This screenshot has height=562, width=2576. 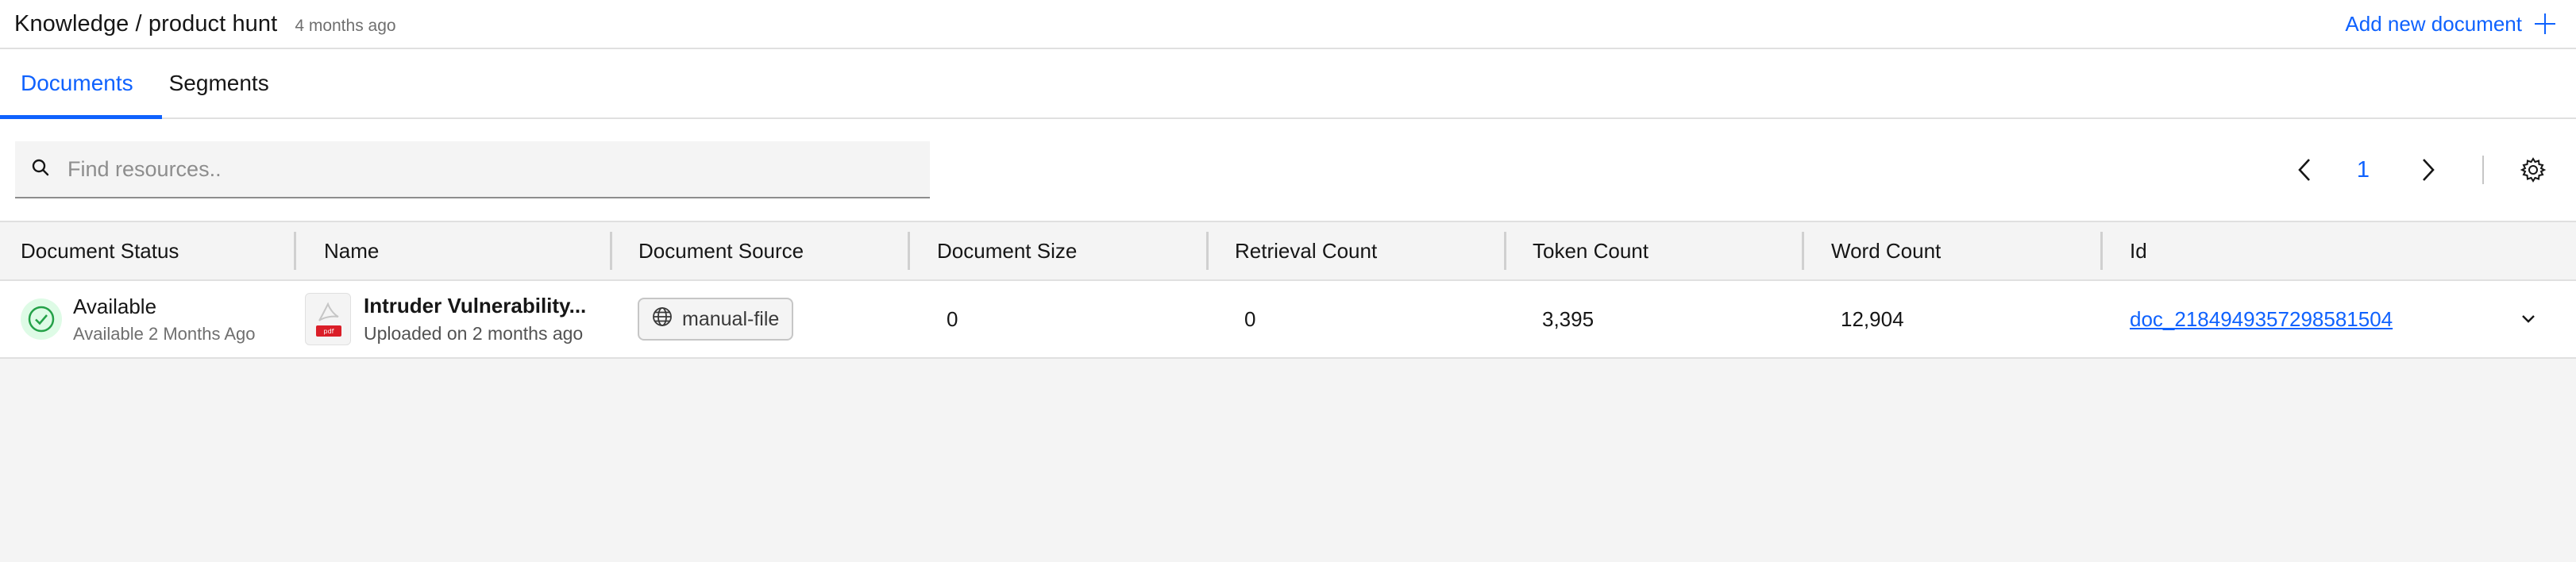 I want to click on retrieval-count: 0, so click(x=1250, y=318).